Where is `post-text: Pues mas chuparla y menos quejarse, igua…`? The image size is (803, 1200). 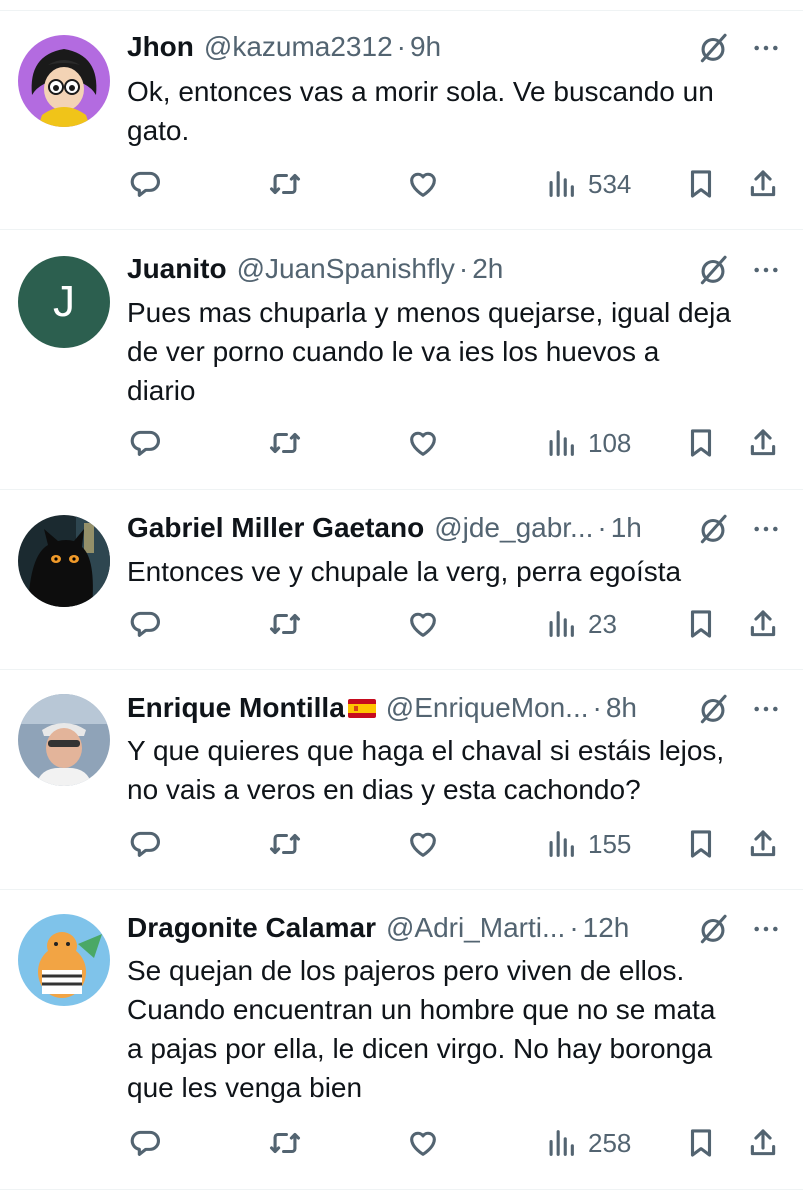 post-text: Pues mas chuparla y menos quejarse, igua… is located at coordinates (429, 351).